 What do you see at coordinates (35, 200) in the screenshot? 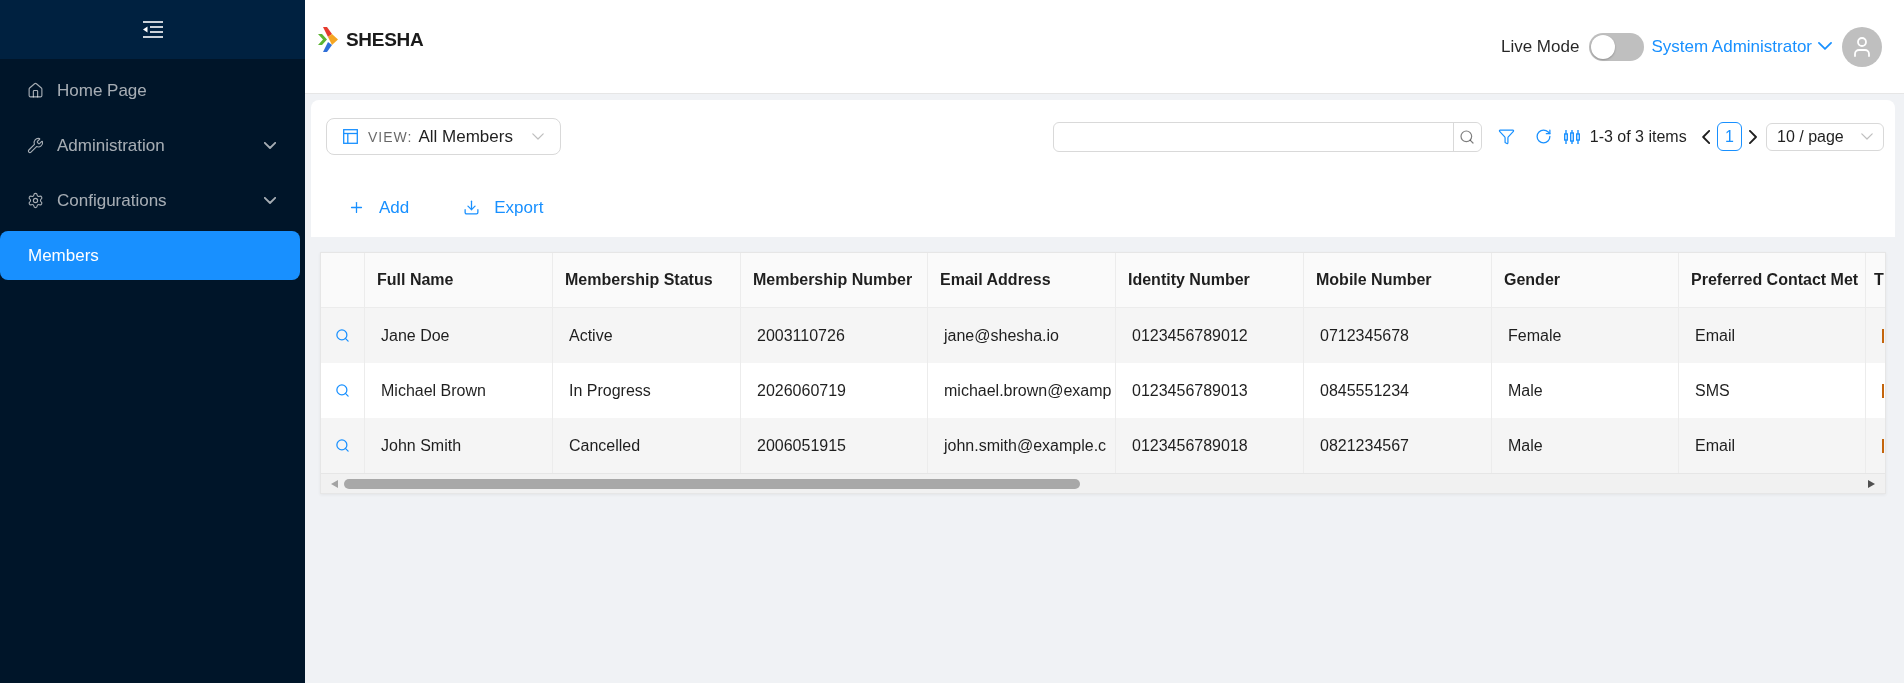
I see `settings-icon` at bounding box center [35, 200].